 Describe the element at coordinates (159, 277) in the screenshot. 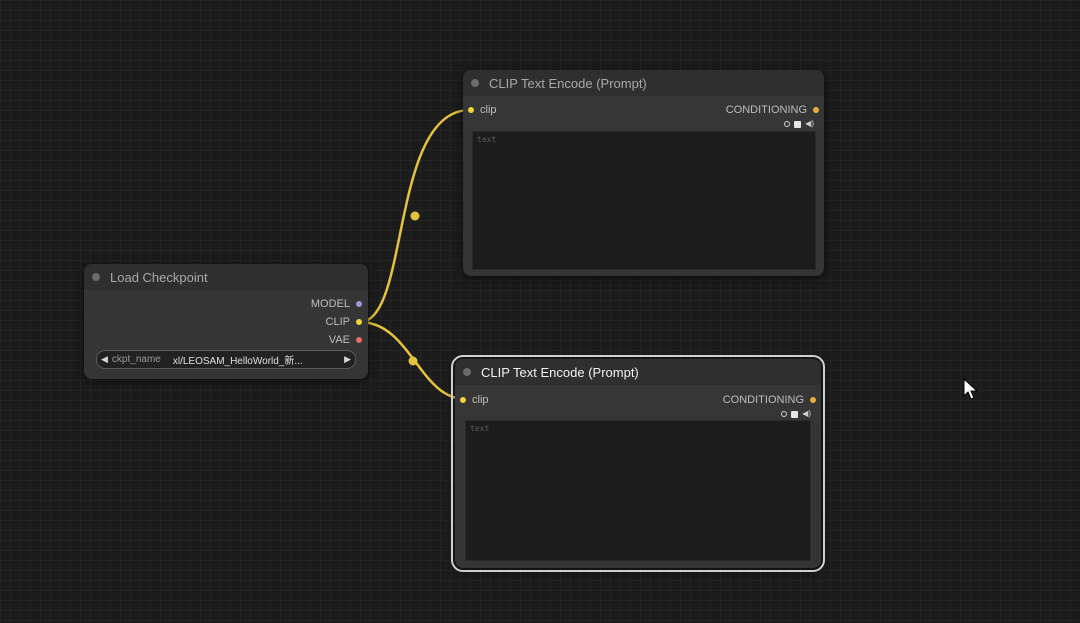

I see `node-title: Load Checkpoint` at that location.